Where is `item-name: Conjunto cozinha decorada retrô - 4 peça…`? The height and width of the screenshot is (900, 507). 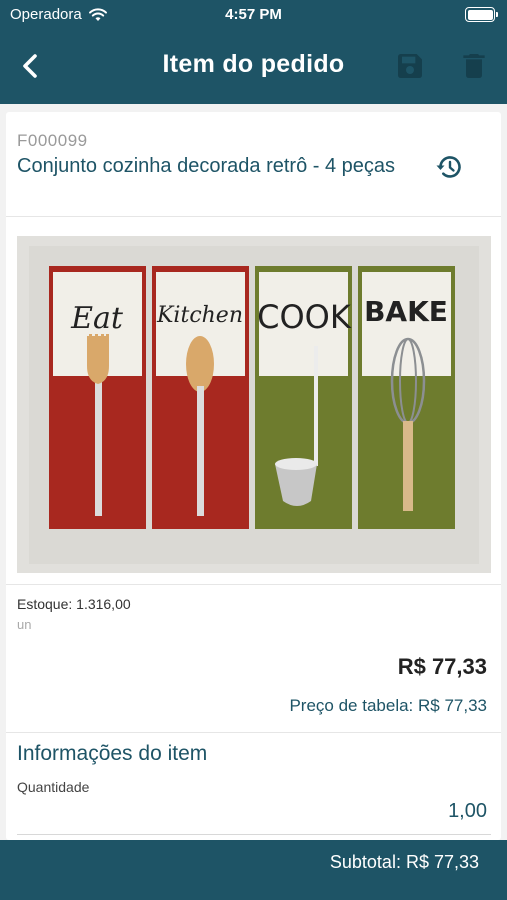 item-name: Conjunto cozinha decorada retrô - 4 peça… is located at coordinates (206, 166).